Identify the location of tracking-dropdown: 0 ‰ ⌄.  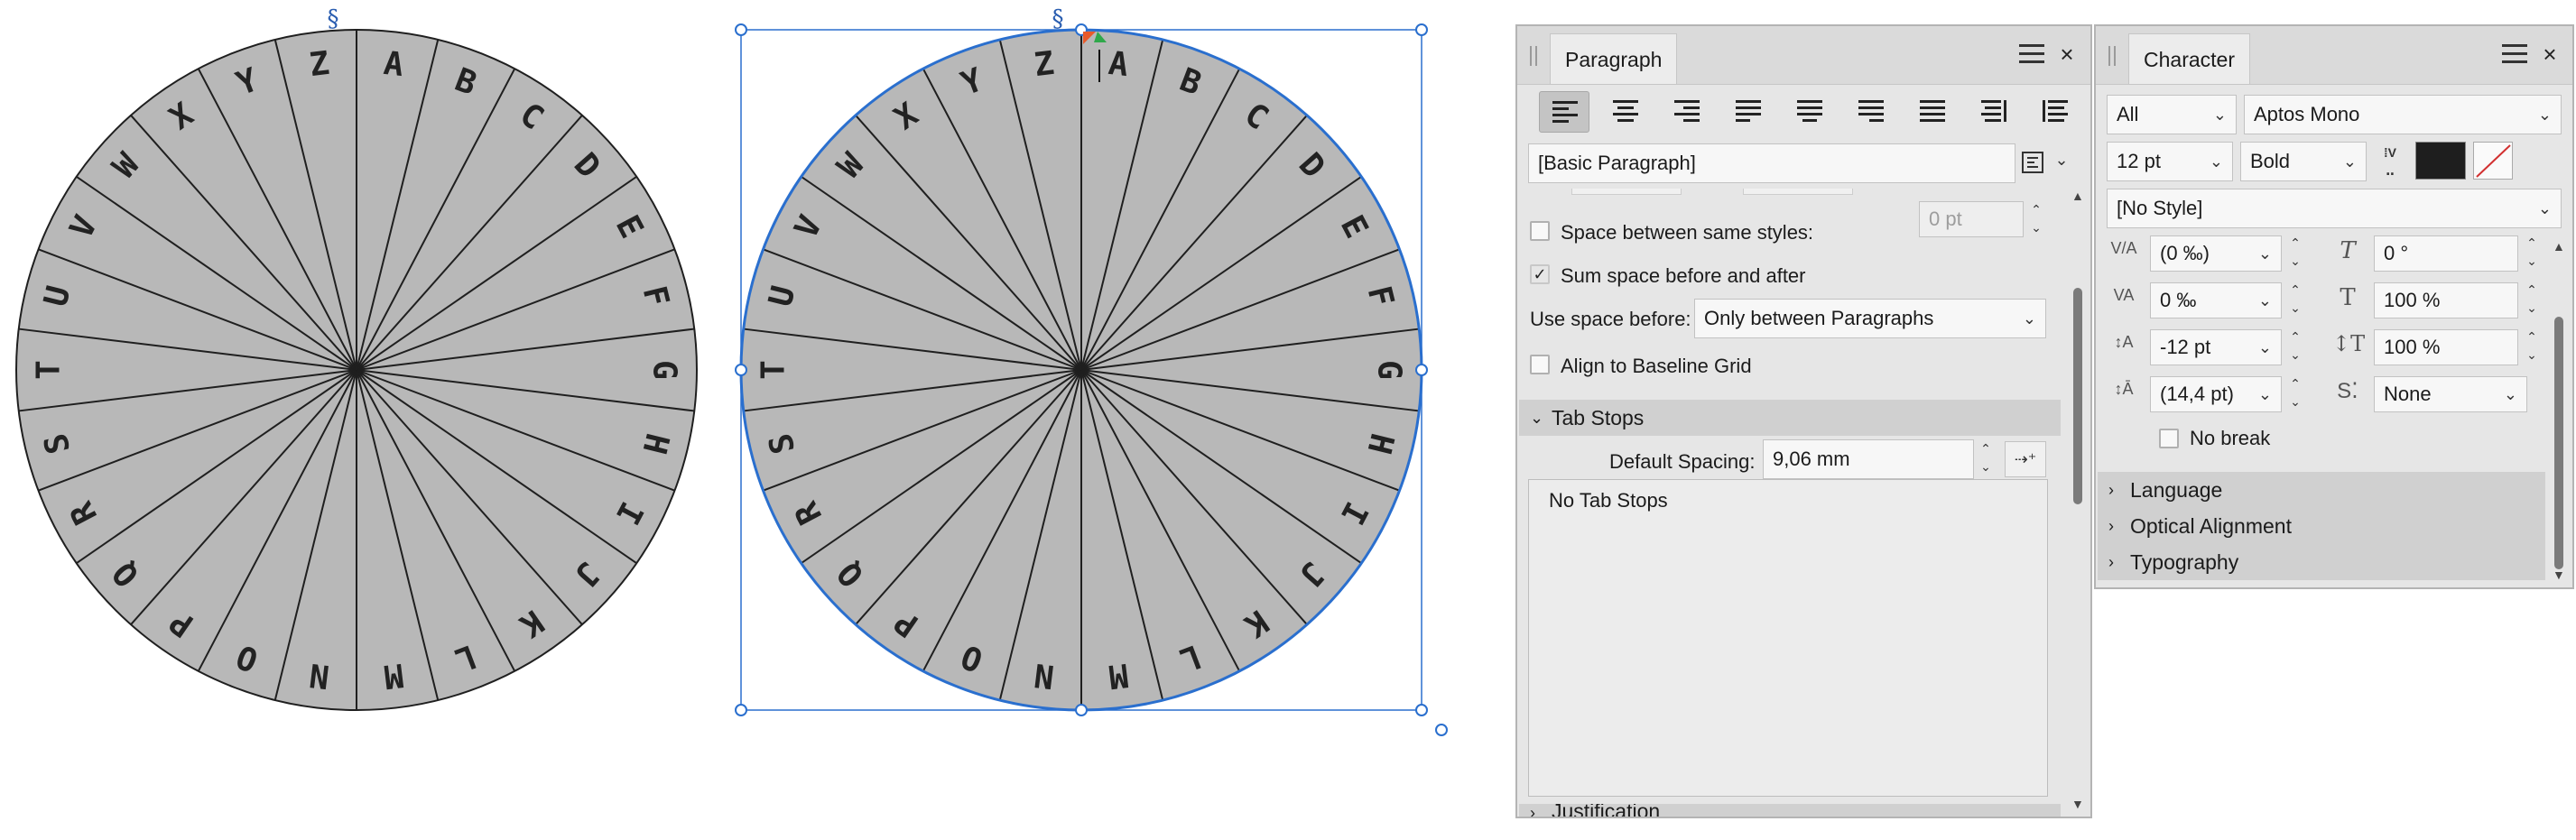
(2216, 300).